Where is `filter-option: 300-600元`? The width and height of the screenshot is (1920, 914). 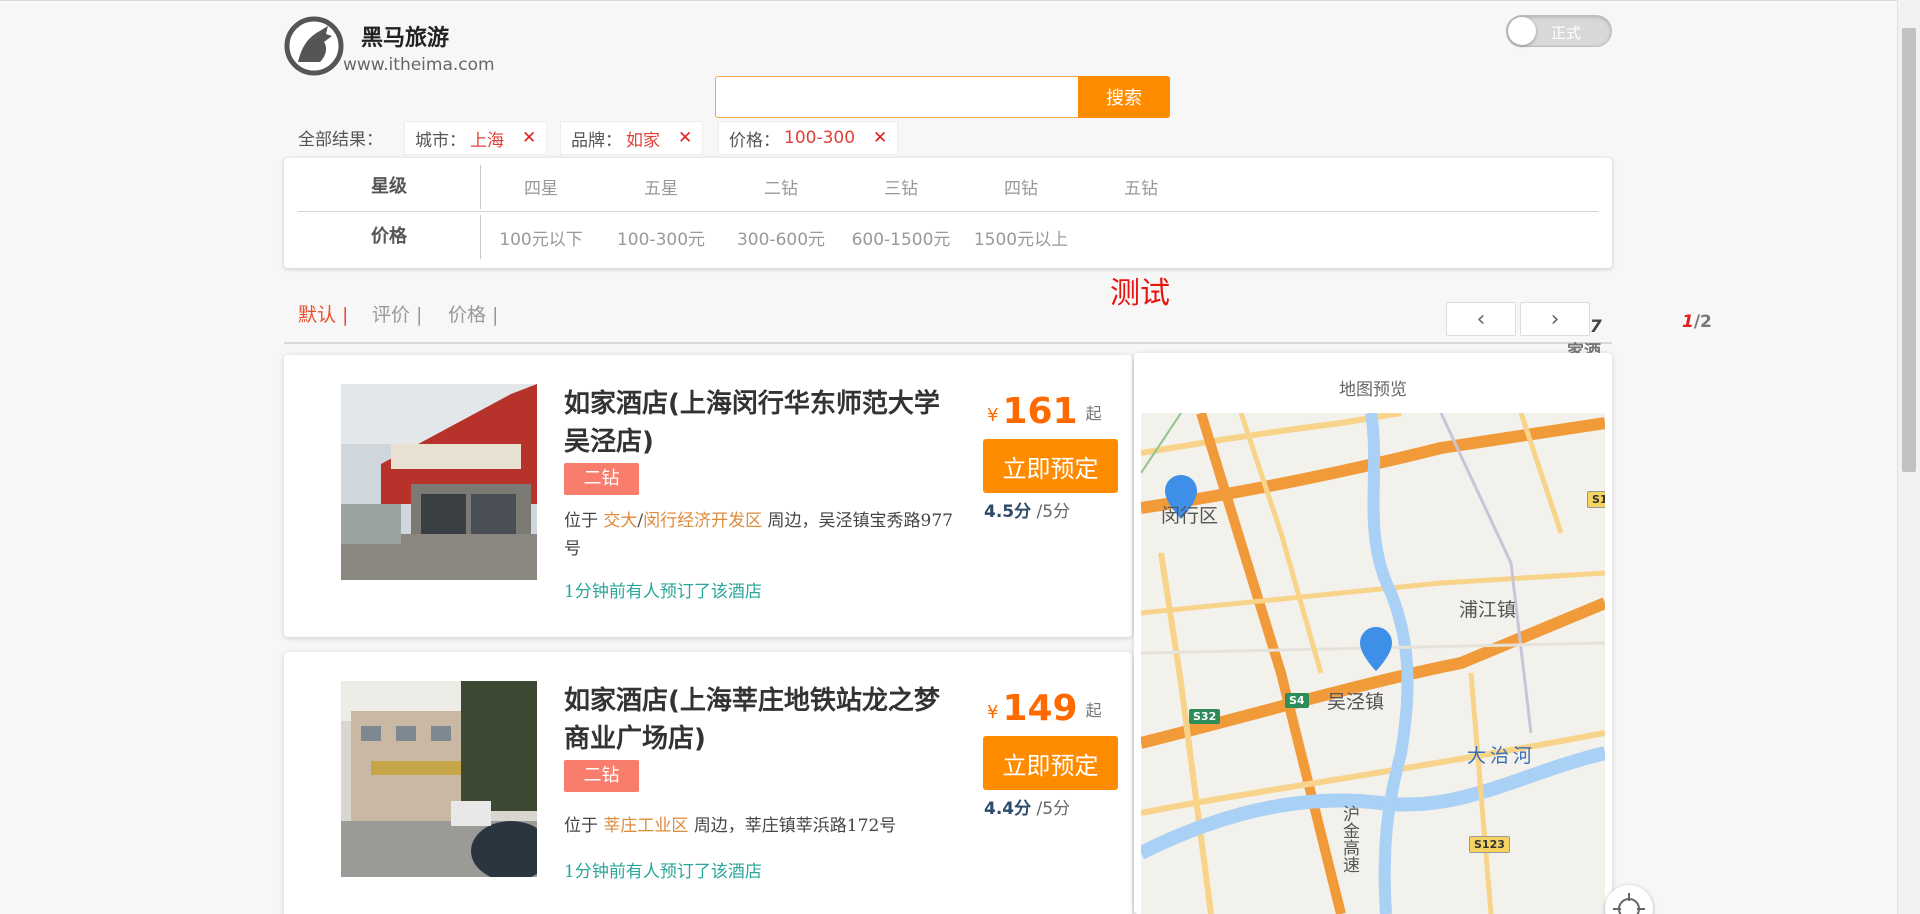
filter-option: 300-600元 is located at coordinates (781, 237).